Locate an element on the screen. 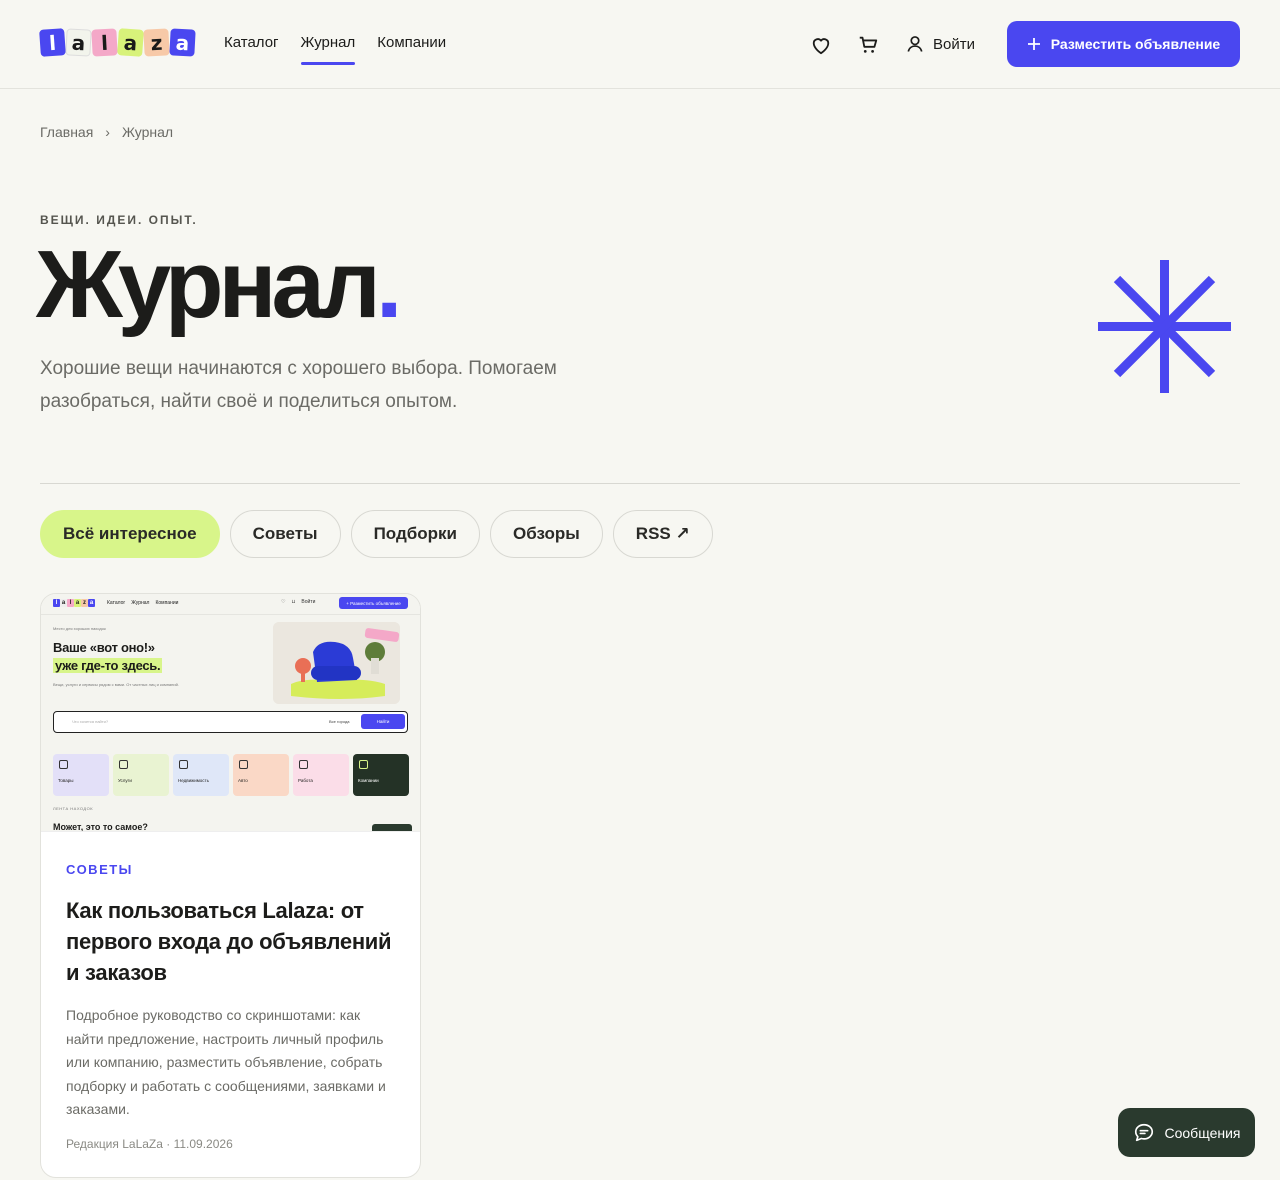 The image size is (1280, 1180). page-title: Журнал. is located at coordinates (219, 284).